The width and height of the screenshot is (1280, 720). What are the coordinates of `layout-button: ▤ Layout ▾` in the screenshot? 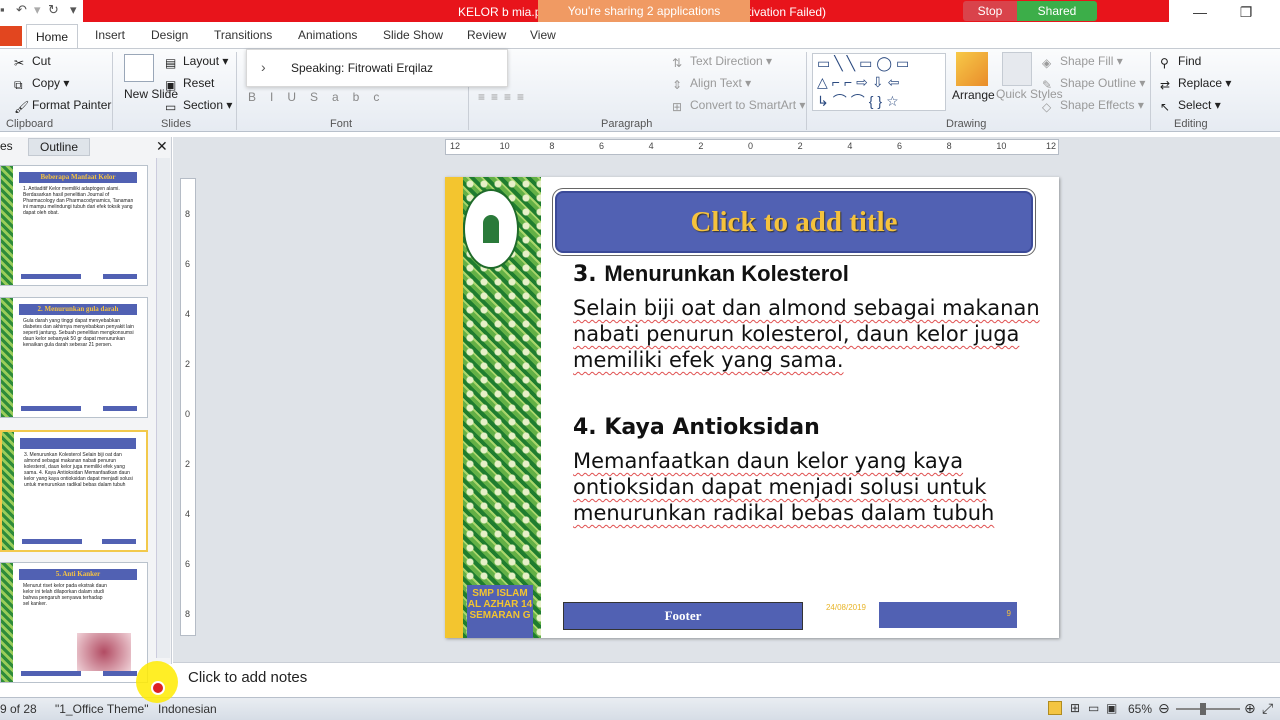 It's located at (196, 62).